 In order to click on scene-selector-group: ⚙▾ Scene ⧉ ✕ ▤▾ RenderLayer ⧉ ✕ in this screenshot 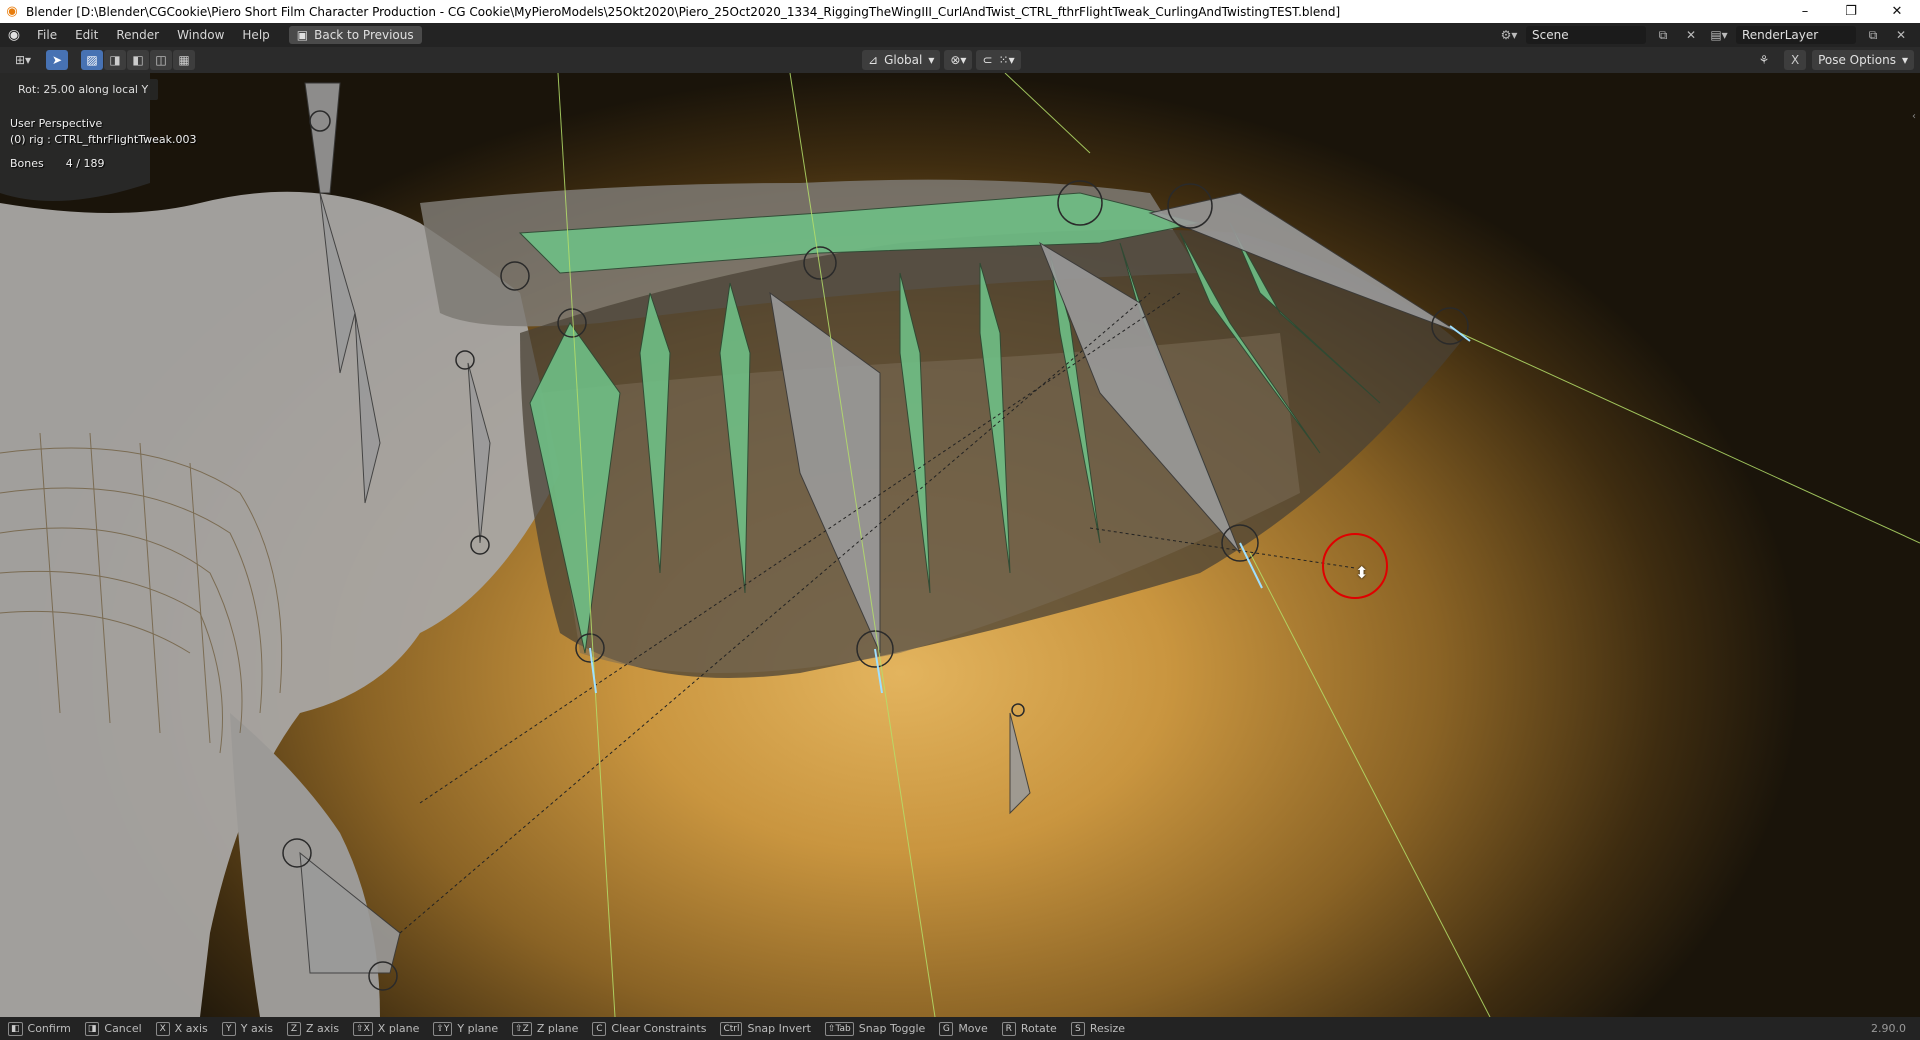, I will do `click(1709, 35)`.